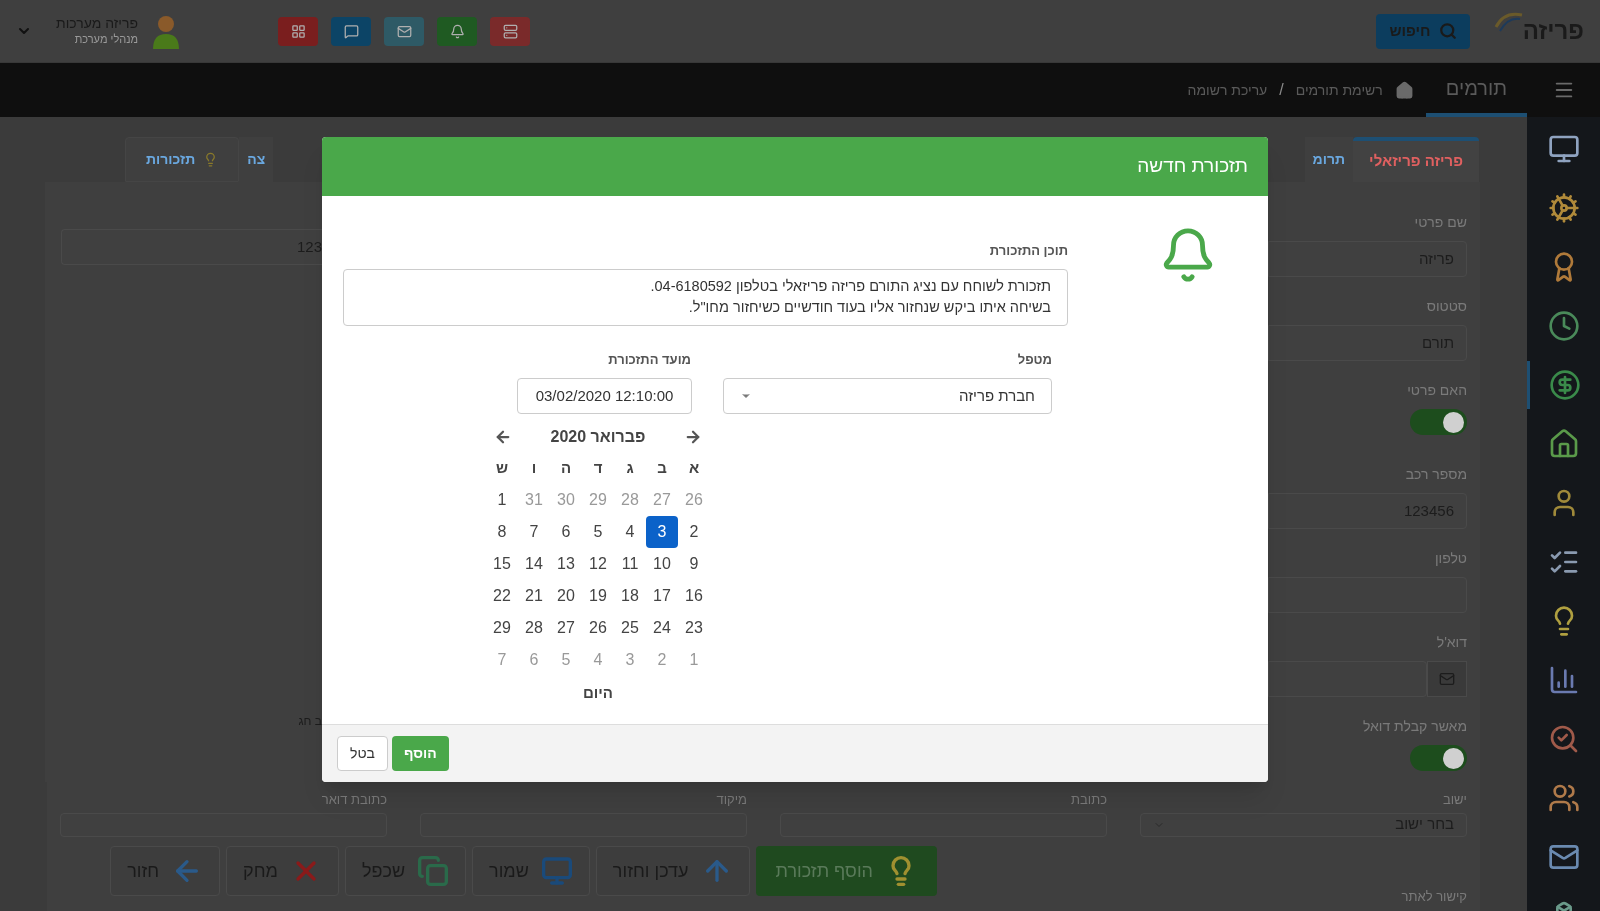 The width and height of the screenshot is (1600, 911). What do you see at coordinates (1347, 679) in the screenshot?
I see `email-field` at bounding box center [1347, 679].